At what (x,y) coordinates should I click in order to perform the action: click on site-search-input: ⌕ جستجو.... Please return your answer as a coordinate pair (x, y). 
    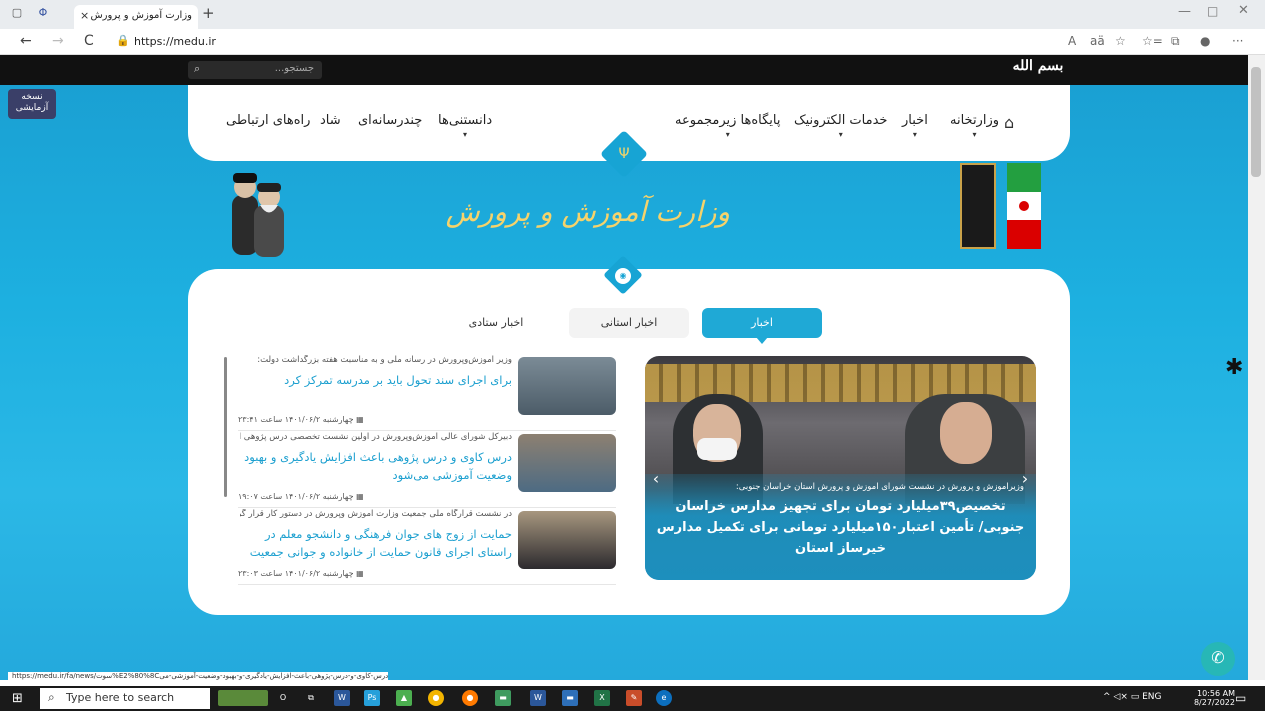
    Looking at the image, I should click on (255, 70).